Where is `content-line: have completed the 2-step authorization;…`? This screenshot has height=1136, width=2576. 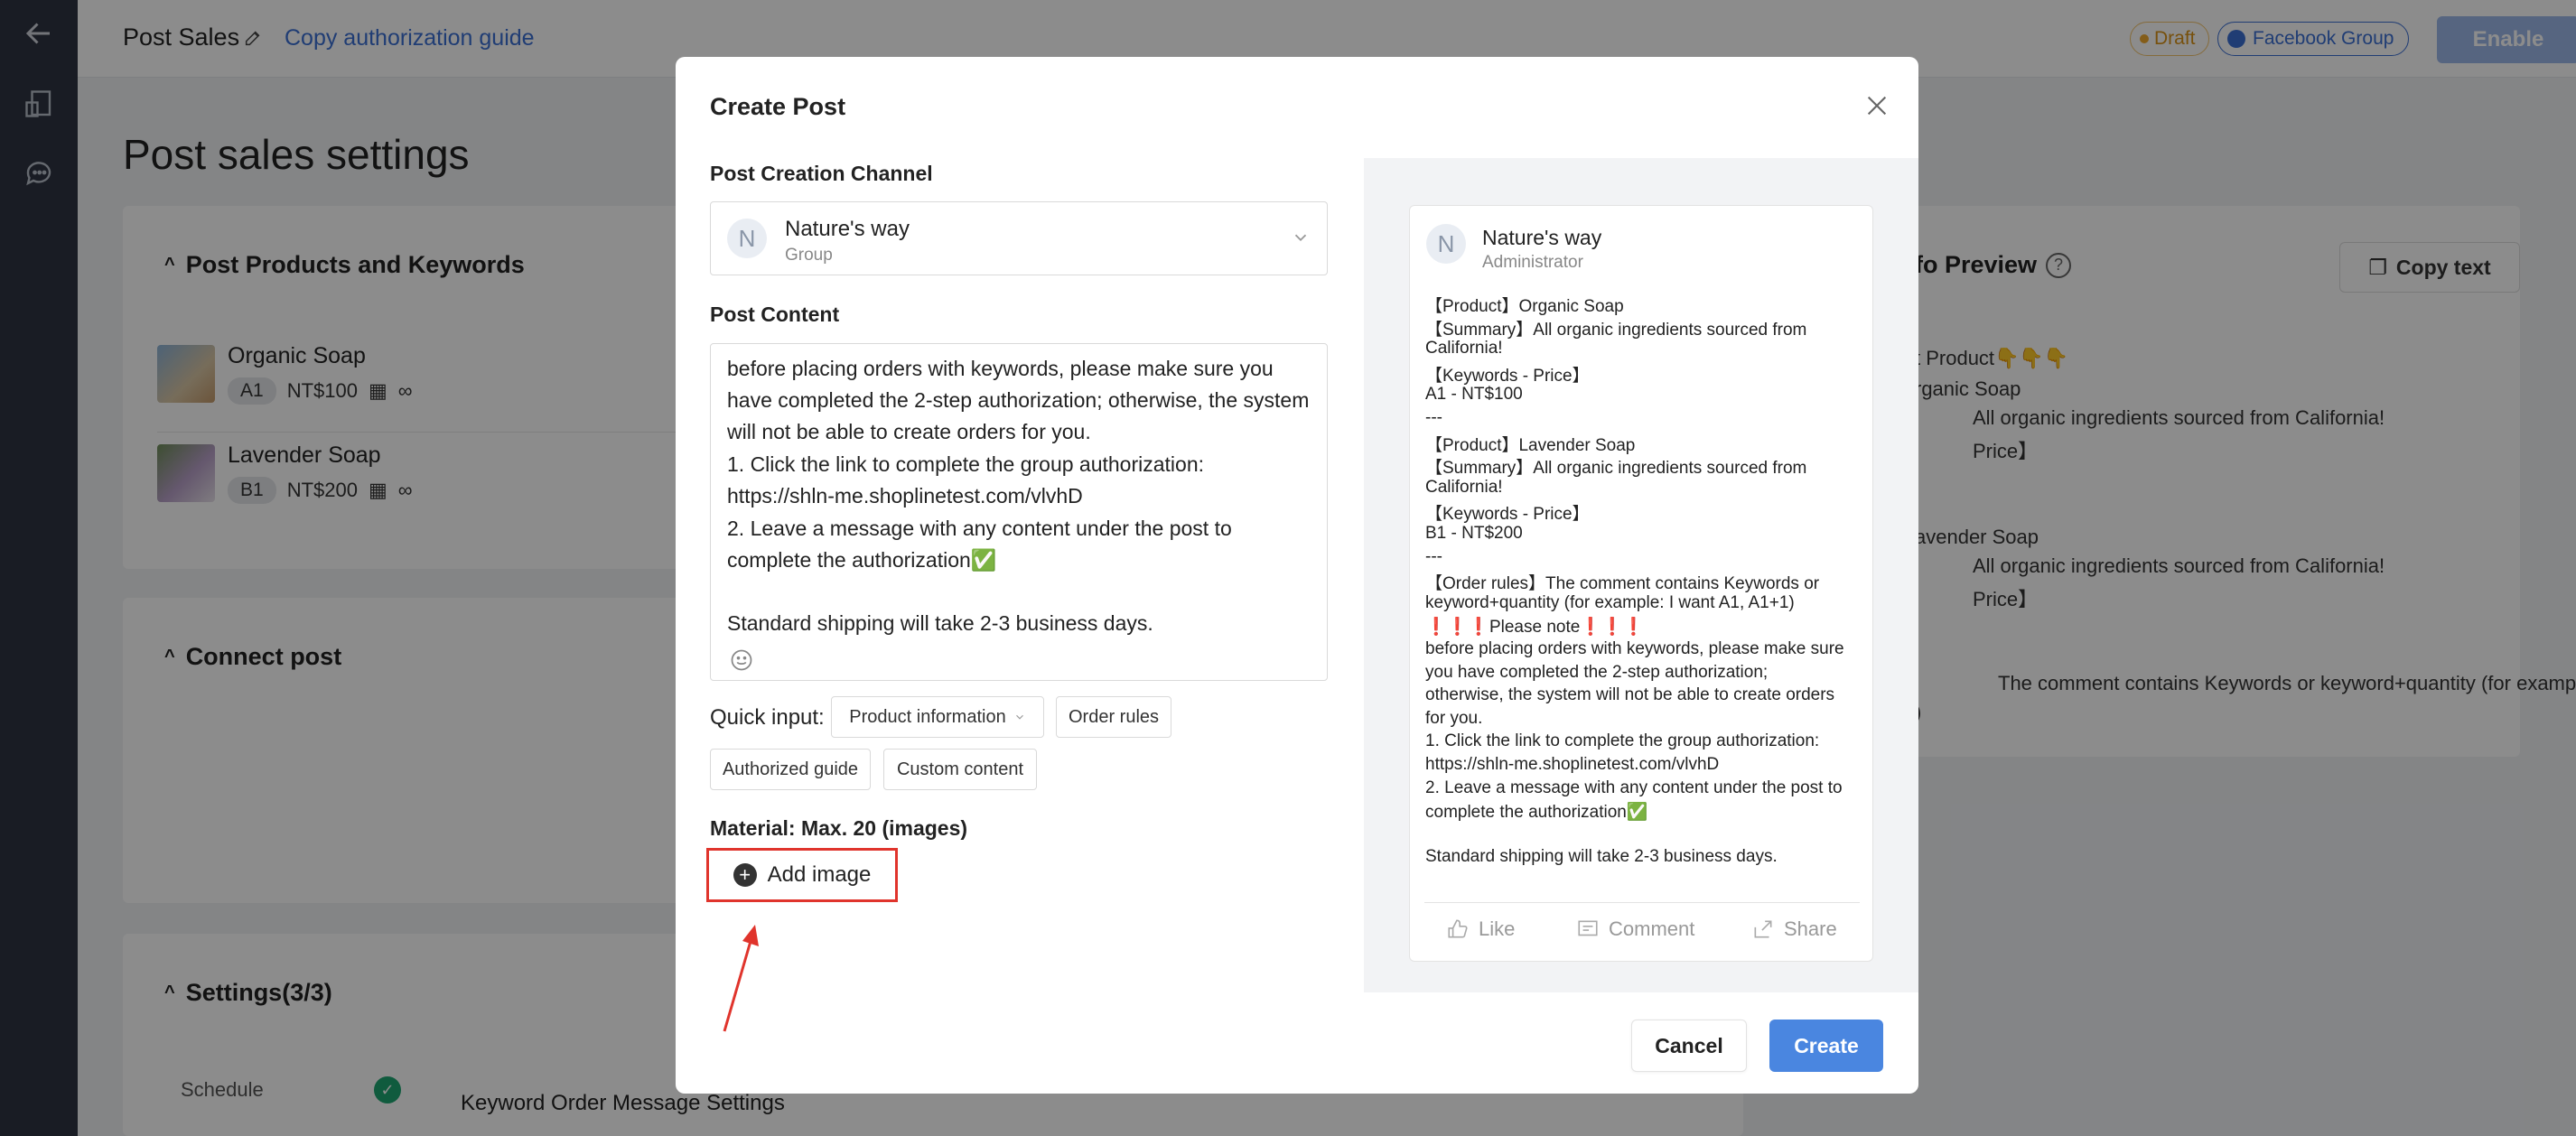
content-line: have completed the 2-step authorization;… is located at coordinates (1018, 400).